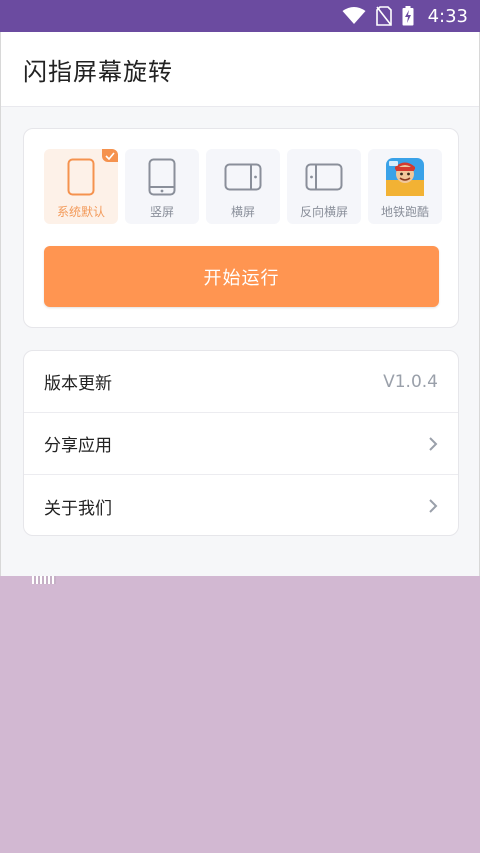 This screenshot has height=853, width=480. What do you see at coordinates (354, 15) in the screenshot?
I see `wifi-icon` at bounding box center [354, 15].